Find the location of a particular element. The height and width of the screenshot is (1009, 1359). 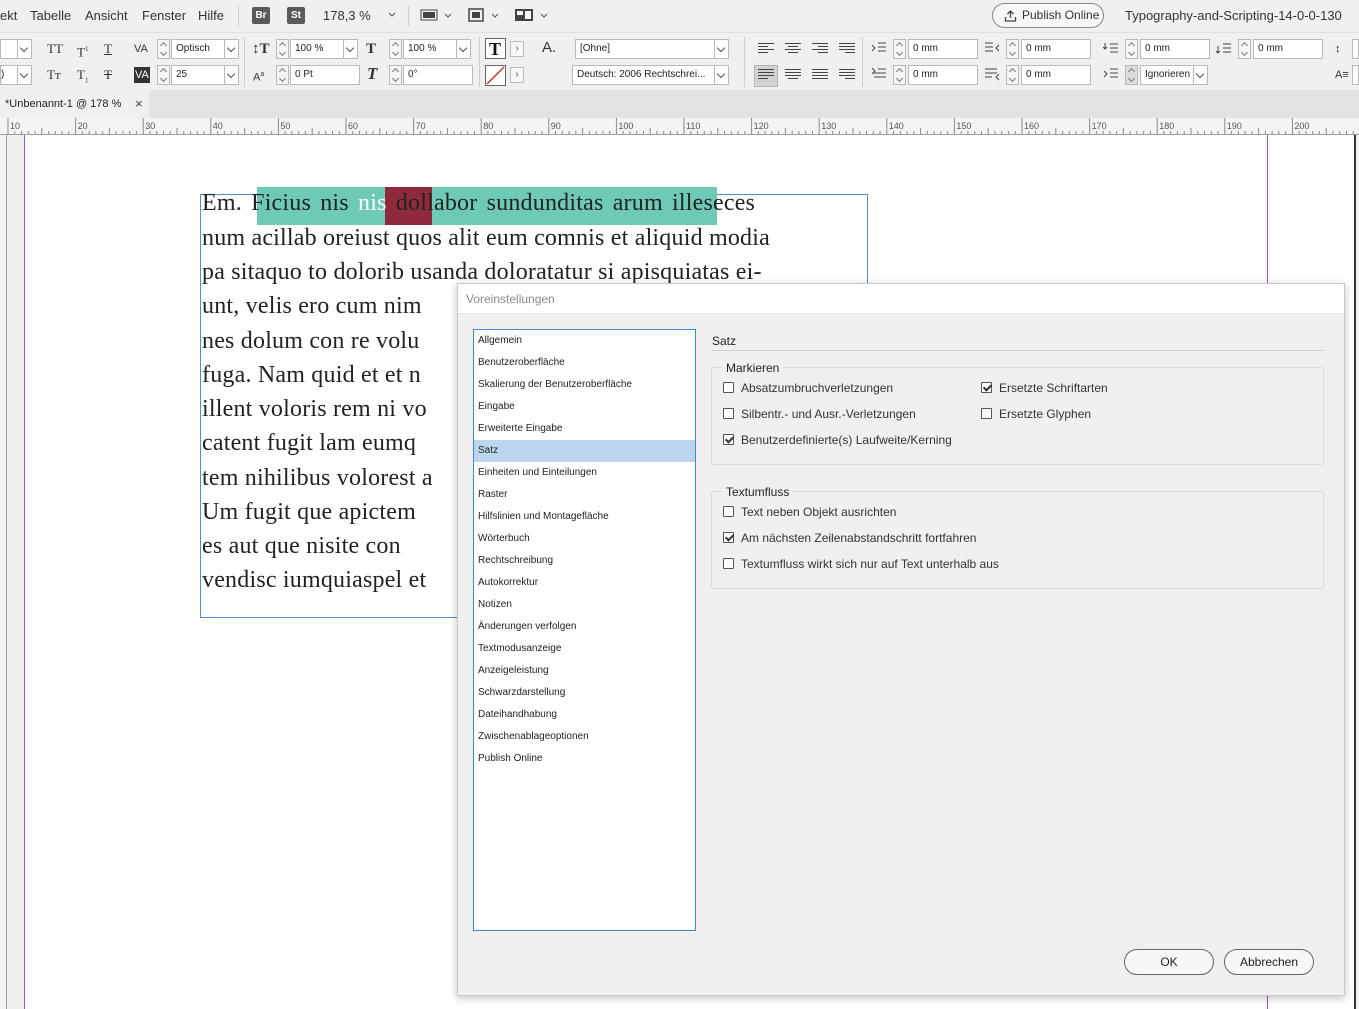

category-item: Autokorrektur is located at coordinates (584, 583).